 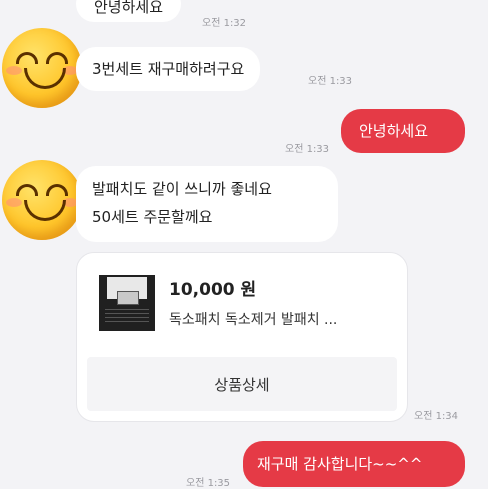 What do you see at coordinates (224, 23) in the screenshot?
I see `message-timestamp: 오전 1:32` at bounding box center [224, 23].